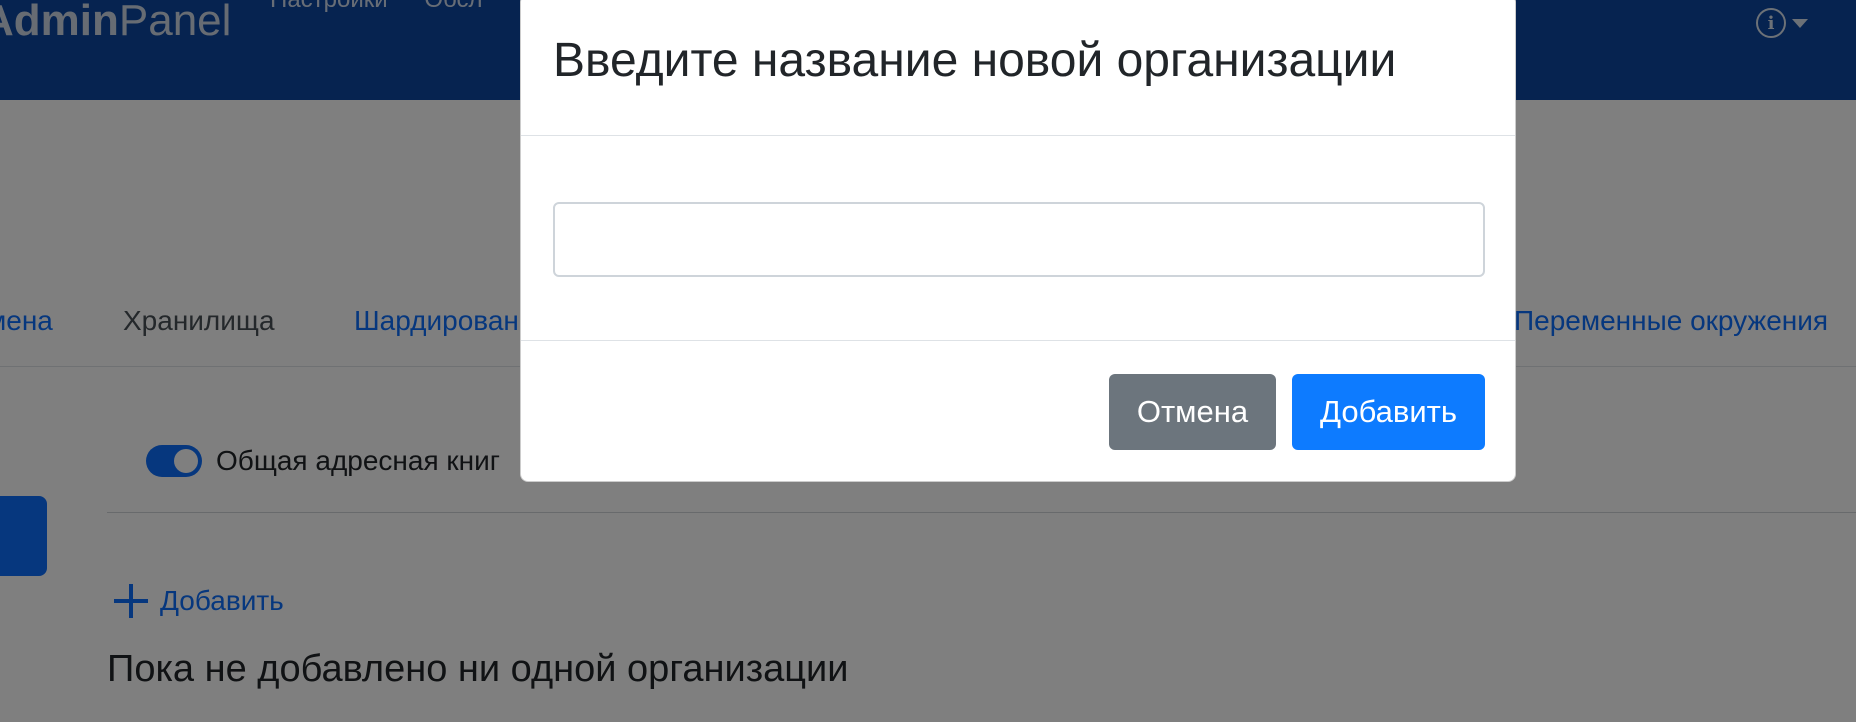 The width and height of the screenshot is (1856, 722). Describe the element at coordinates (1388, 412) in the screenshot. I see `add-button: Добавить` at that location.